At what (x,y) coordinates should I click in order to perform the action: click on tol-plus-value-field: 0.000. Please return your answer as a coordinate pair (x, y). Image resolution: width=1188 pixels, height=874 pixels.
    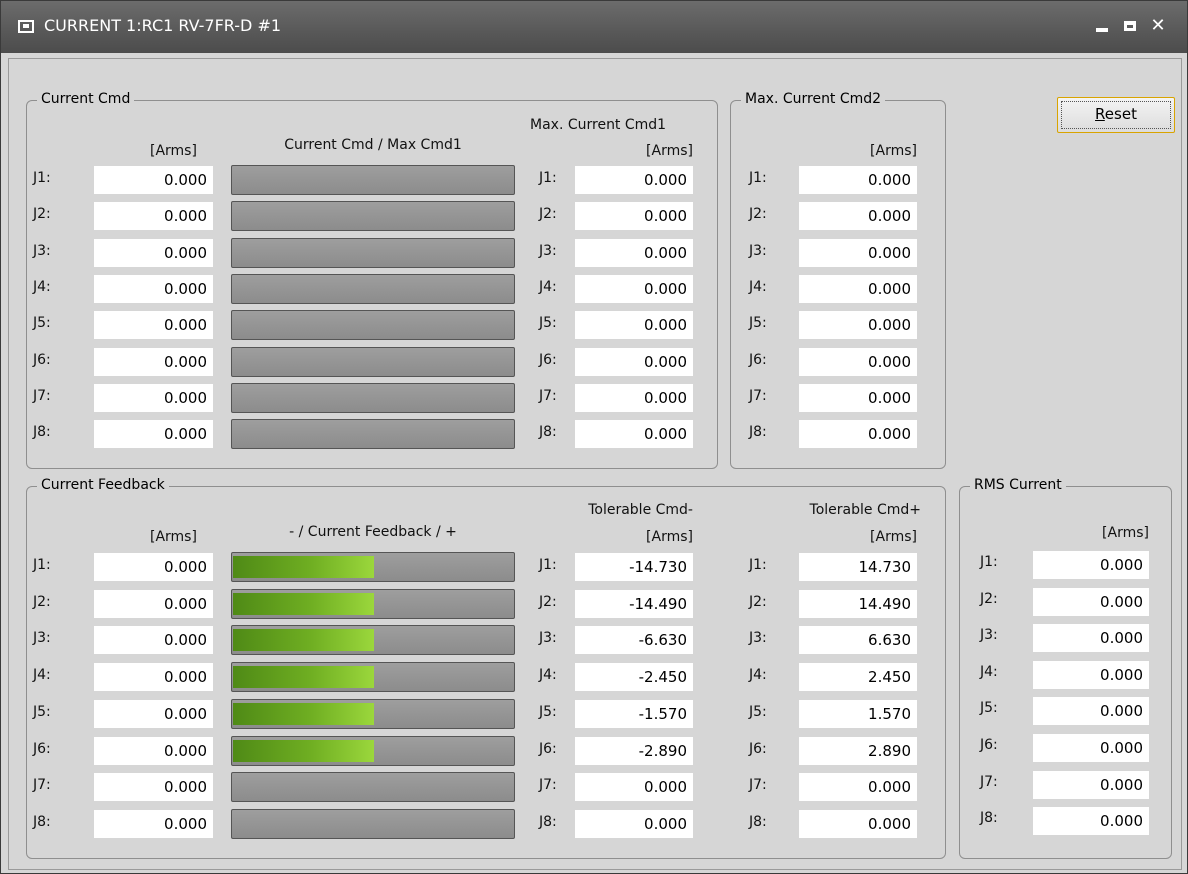
    Looking at the image, I should click on (858, 824).